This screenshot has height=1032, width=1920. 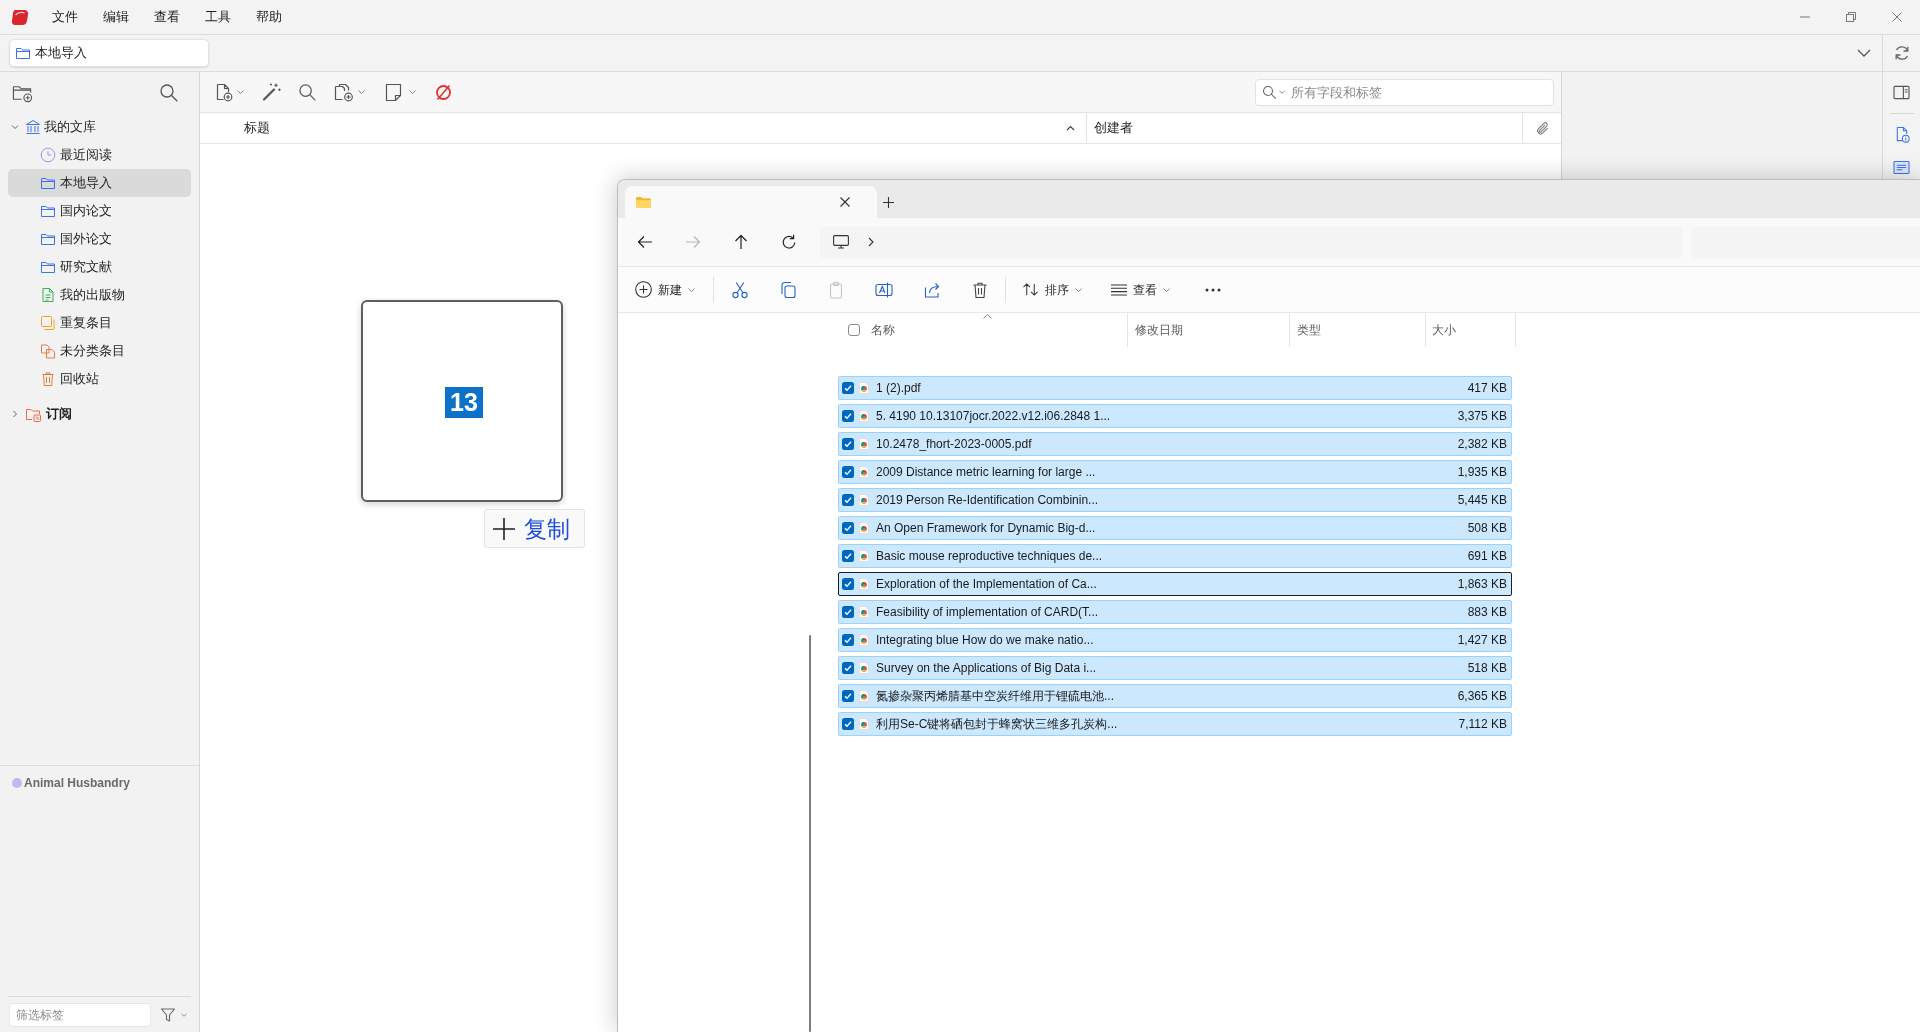 I want to click on search-field: 所有字段和标签, so click(x=1404, y=92).